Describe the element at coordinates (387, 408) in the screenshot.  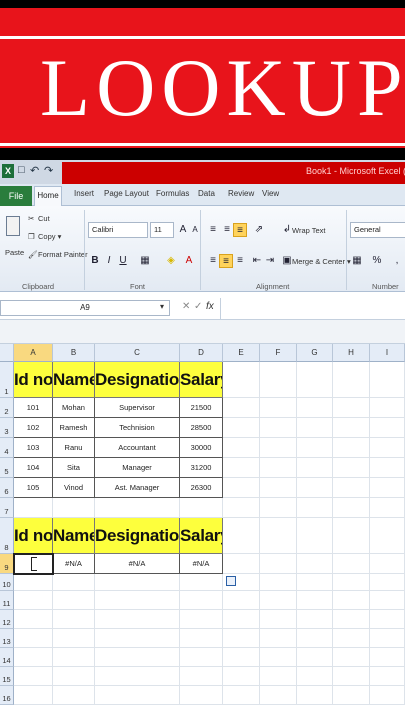
I see `cell-i2` at that location.